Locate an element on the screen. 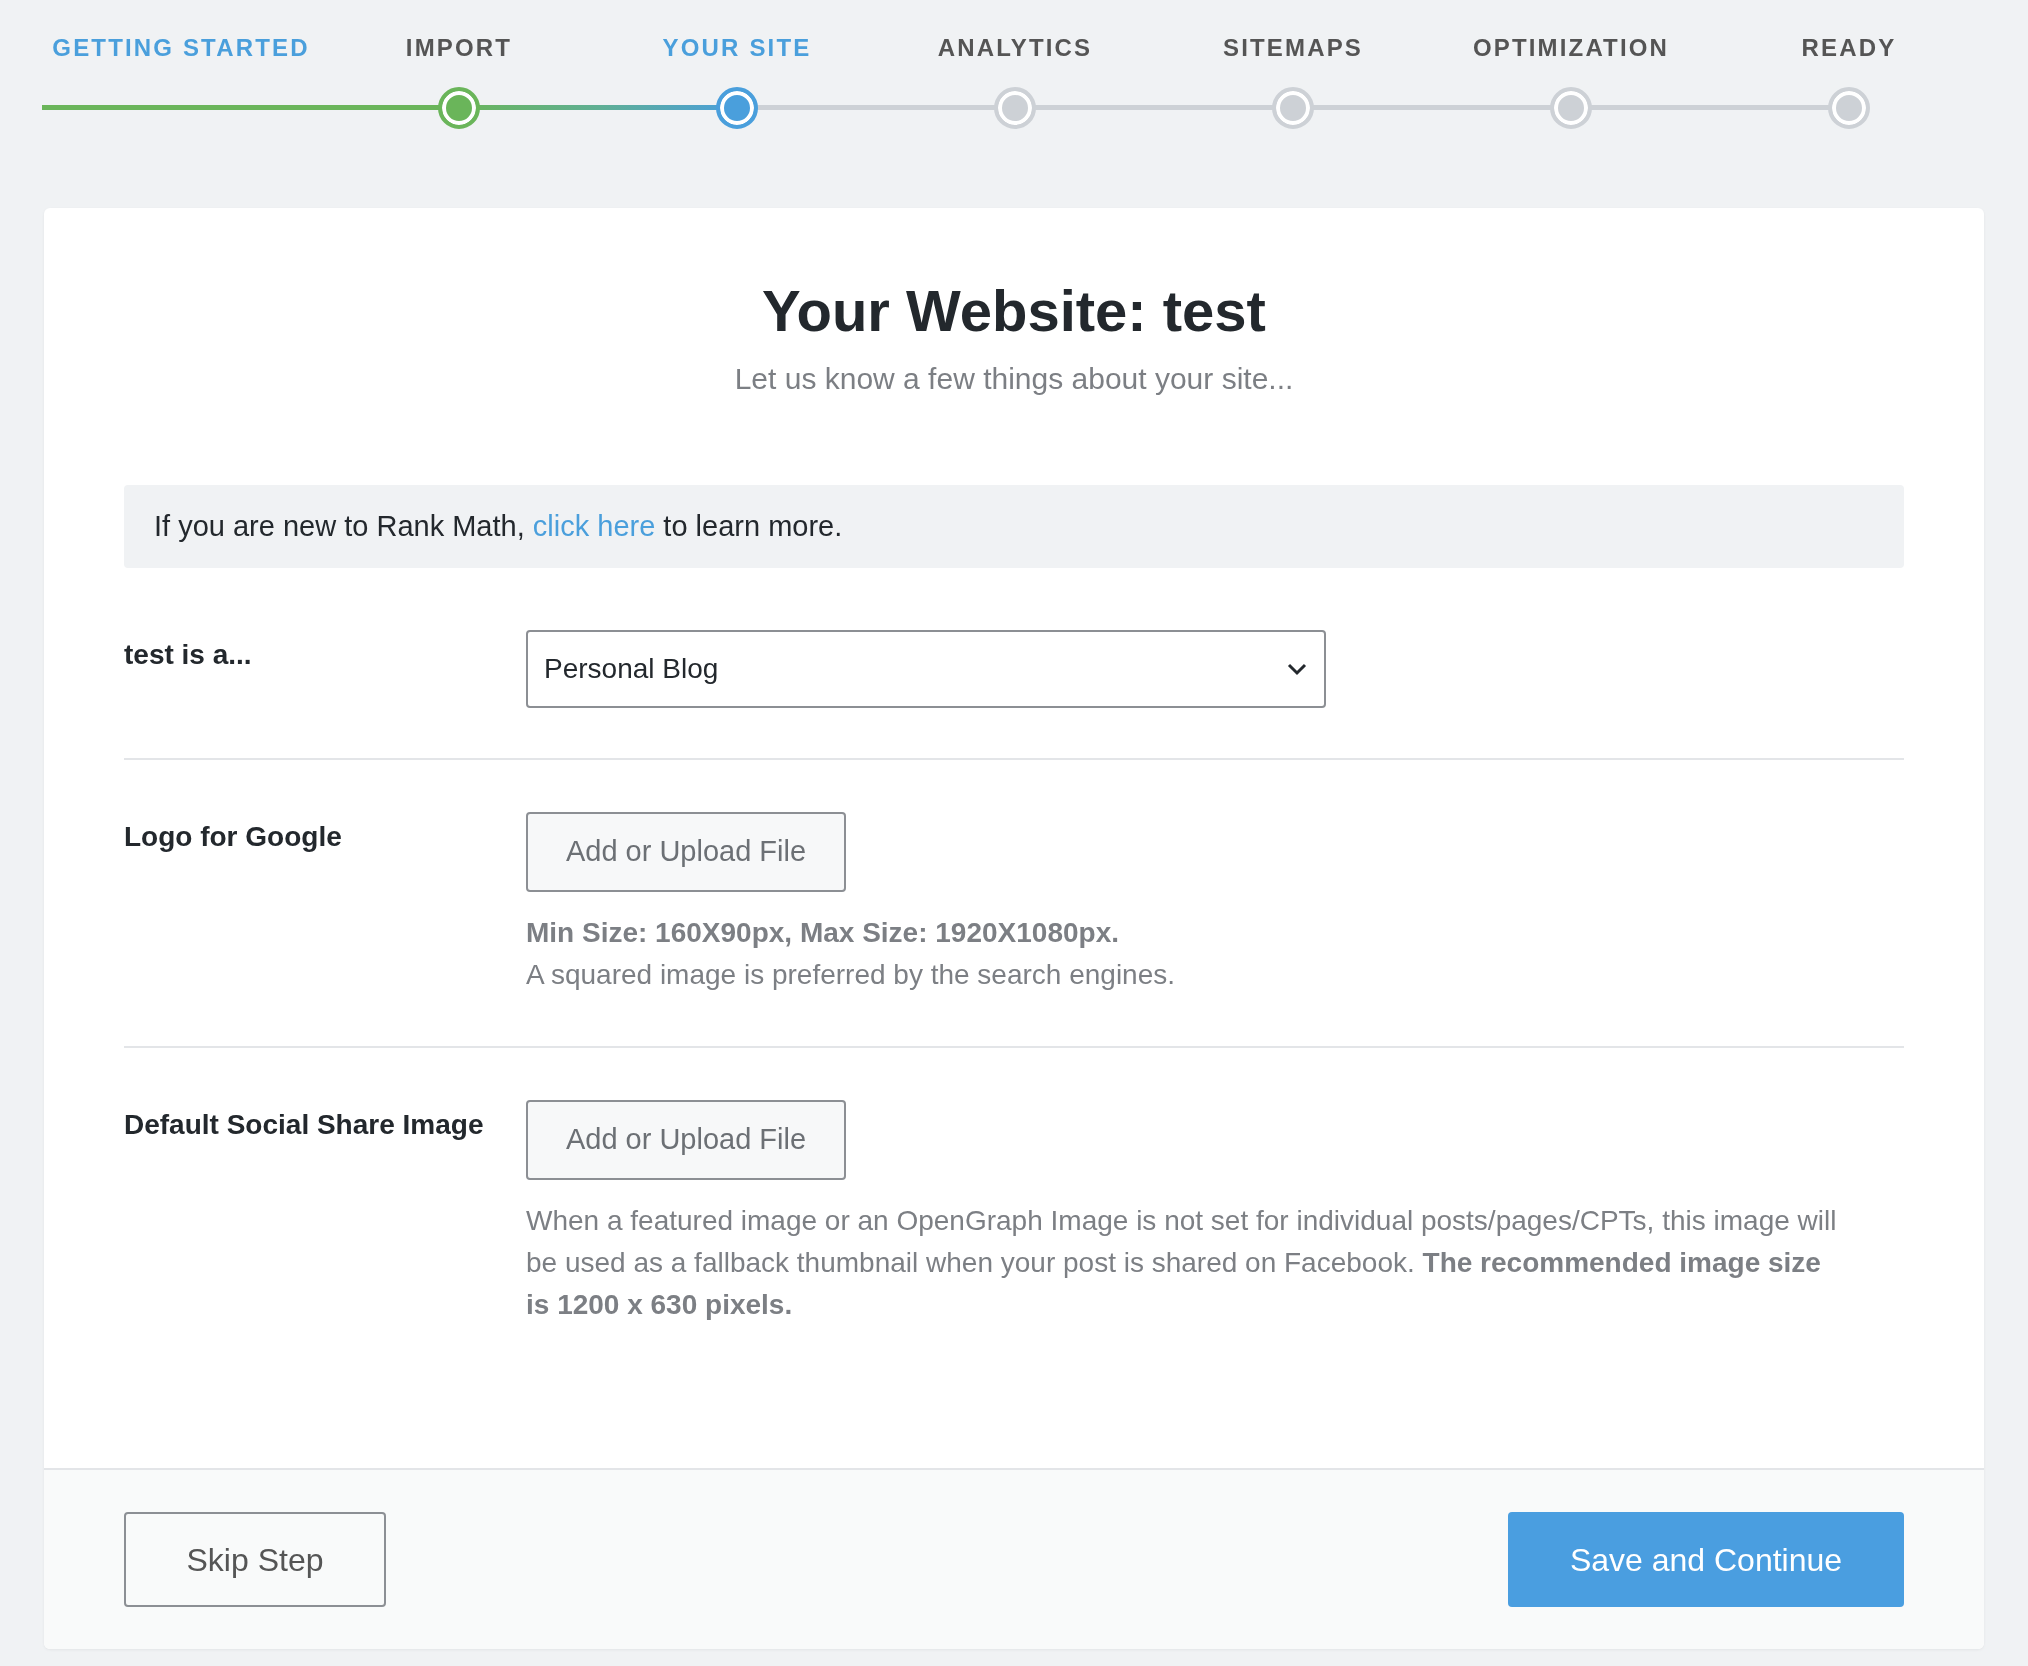 This screenshot has width=2028, height=1666. page-title: Your Website: test is located at coordinates (1014, 311).